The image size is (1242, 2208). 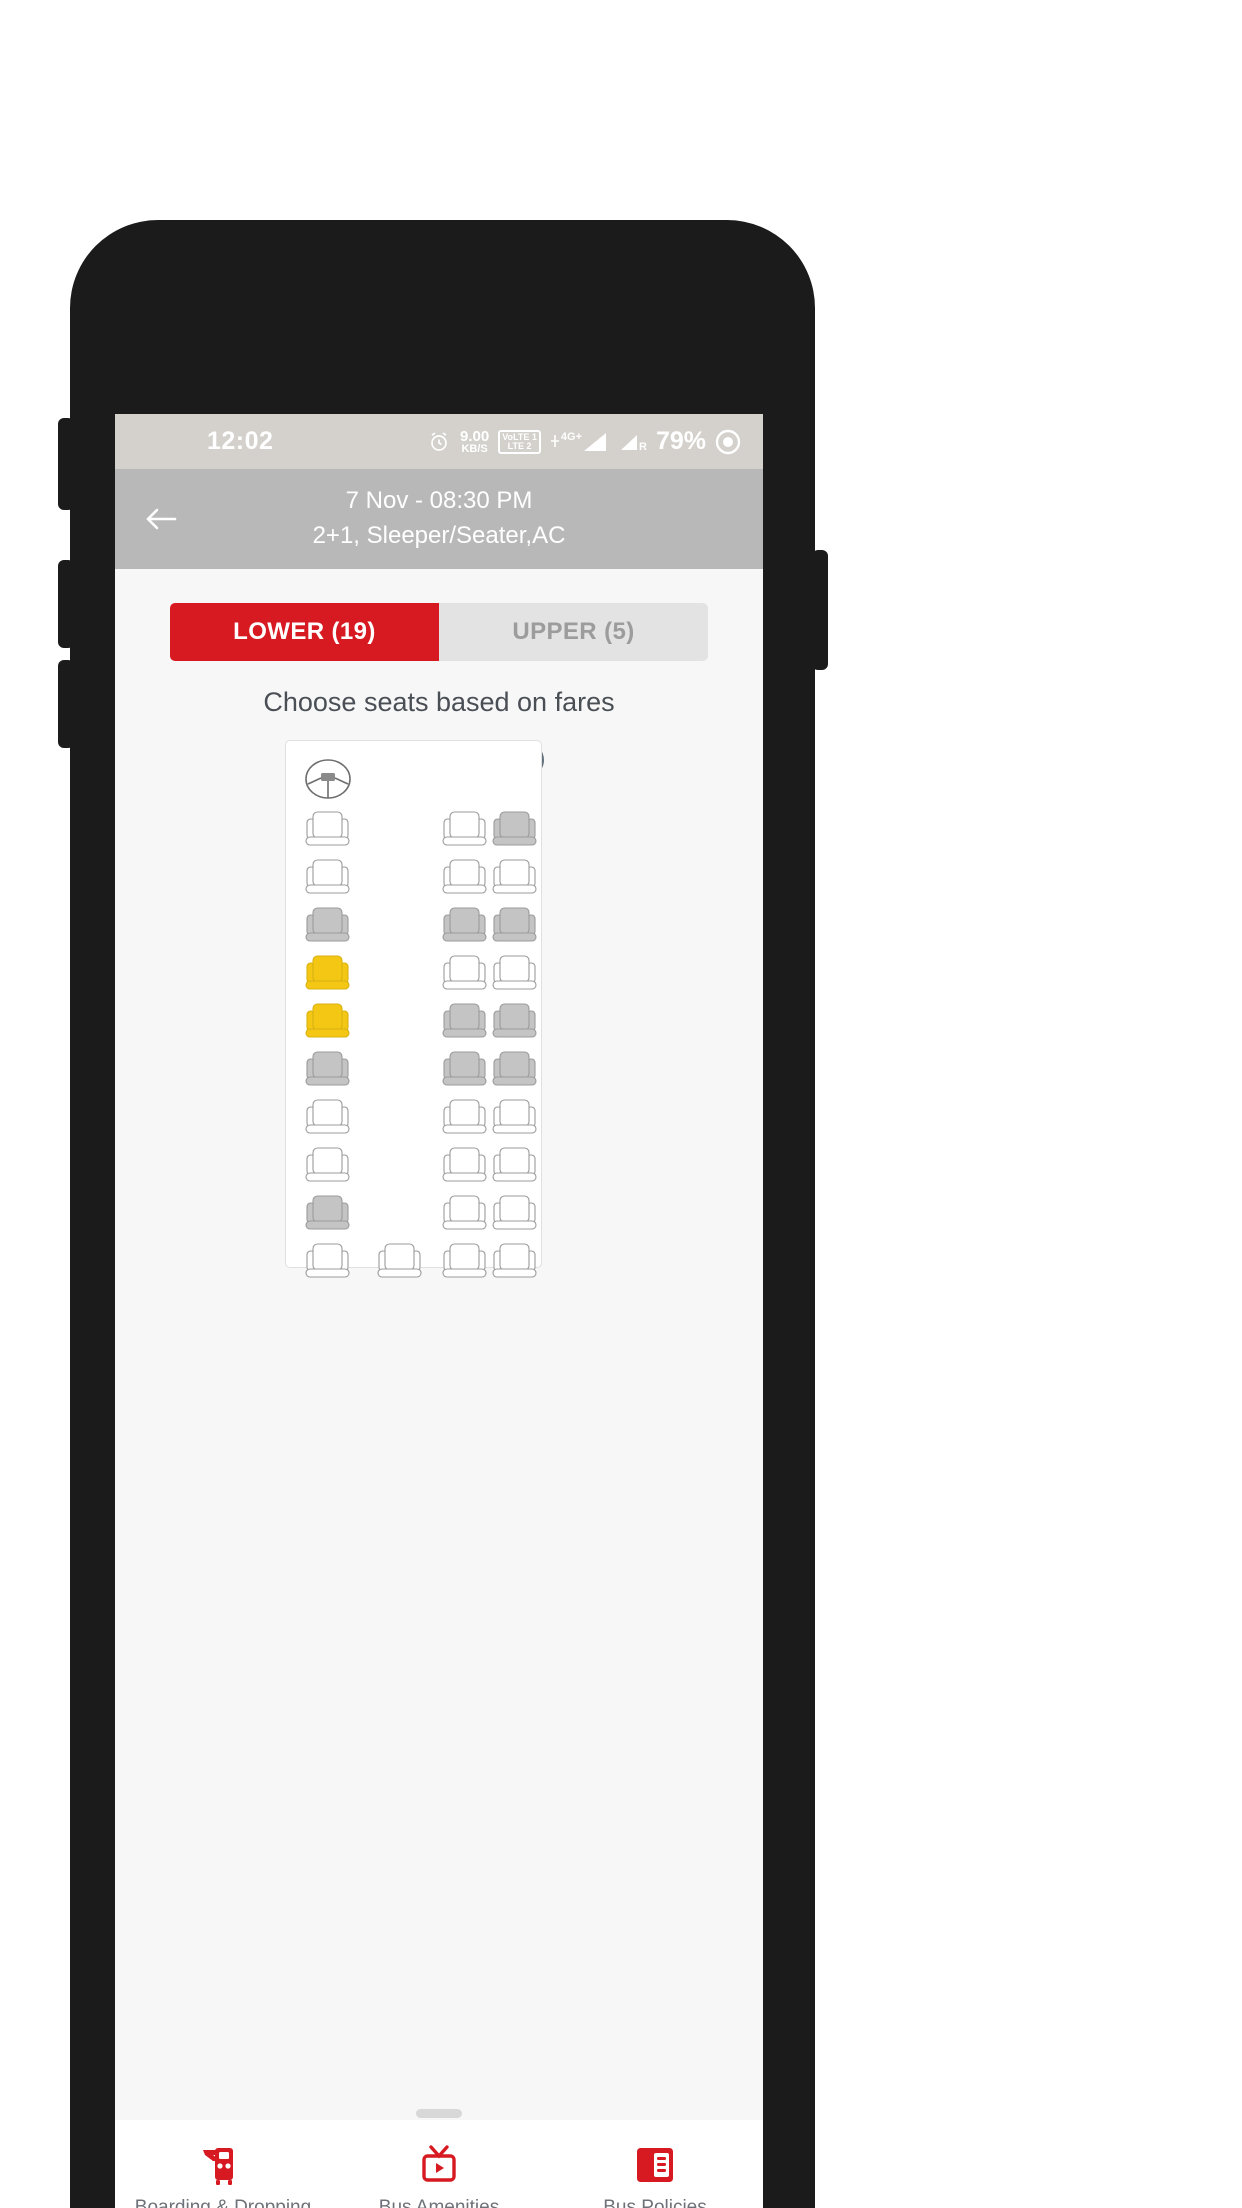 I want to click on app-header: 7 Nov - 08:30 PM 2+1, Sleeper/Seater,AC, so click(x=439, y=519).